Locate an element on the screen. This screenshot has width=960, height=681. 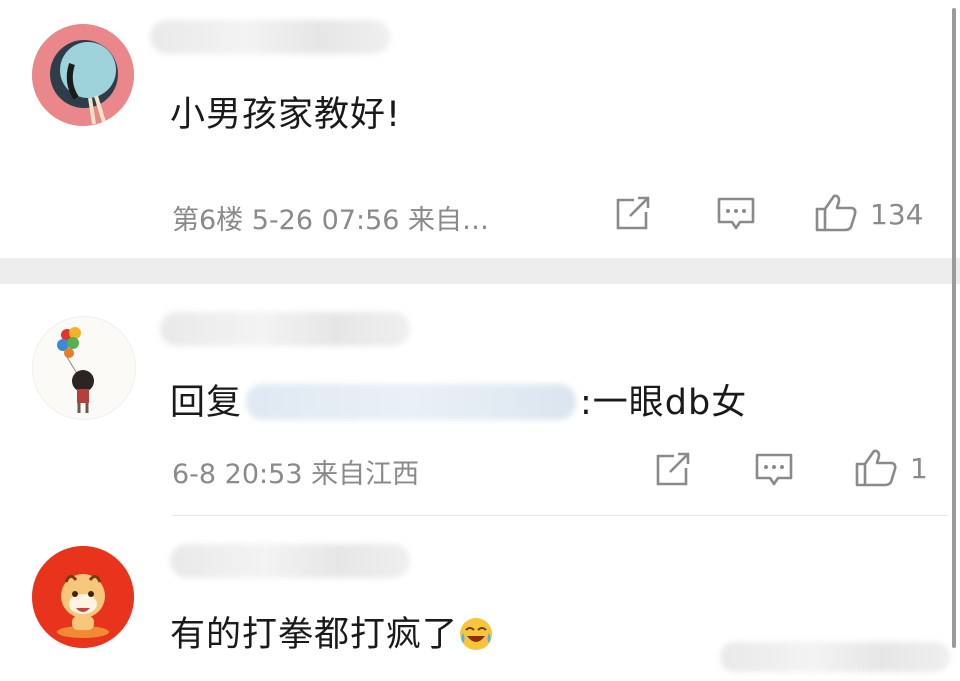
like-count: 1 is located at coordinates (919, 468).